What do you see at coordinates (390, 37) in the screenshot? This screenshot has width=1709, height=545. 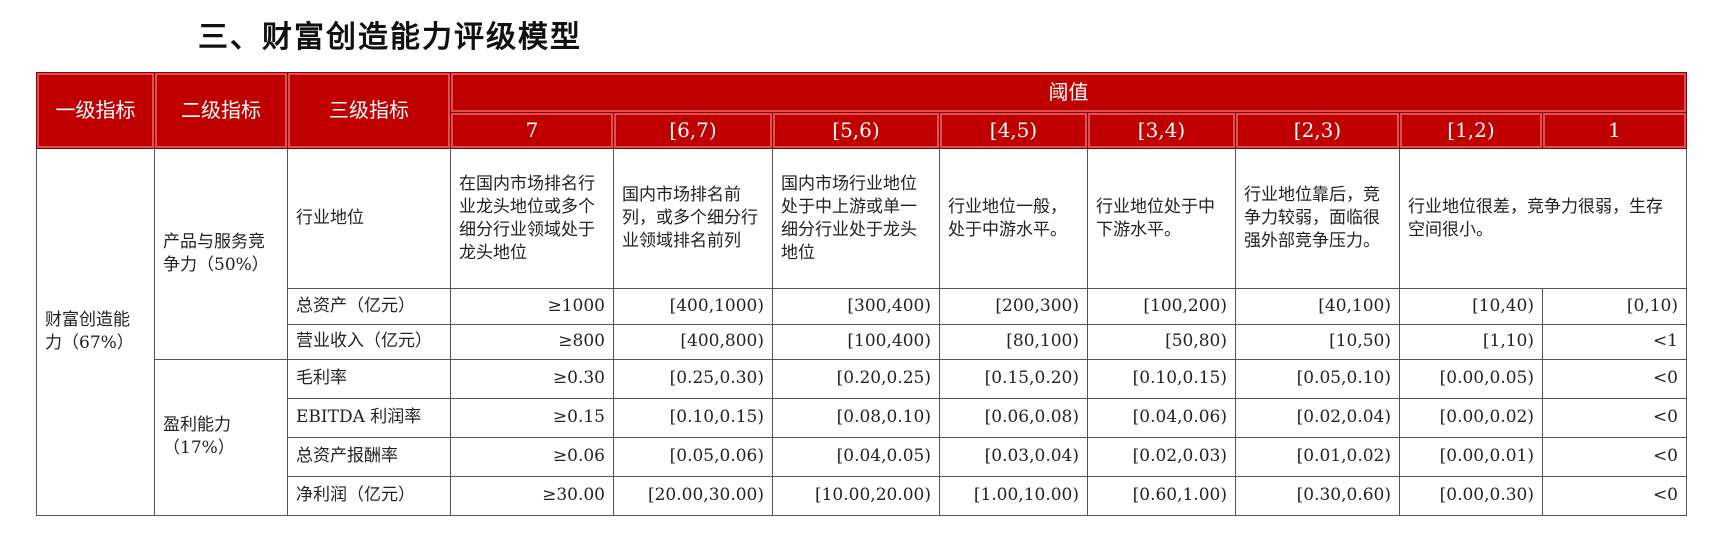 I see `page-title: 三、财富创造能力评级模型` at bounding box center [390, 37].